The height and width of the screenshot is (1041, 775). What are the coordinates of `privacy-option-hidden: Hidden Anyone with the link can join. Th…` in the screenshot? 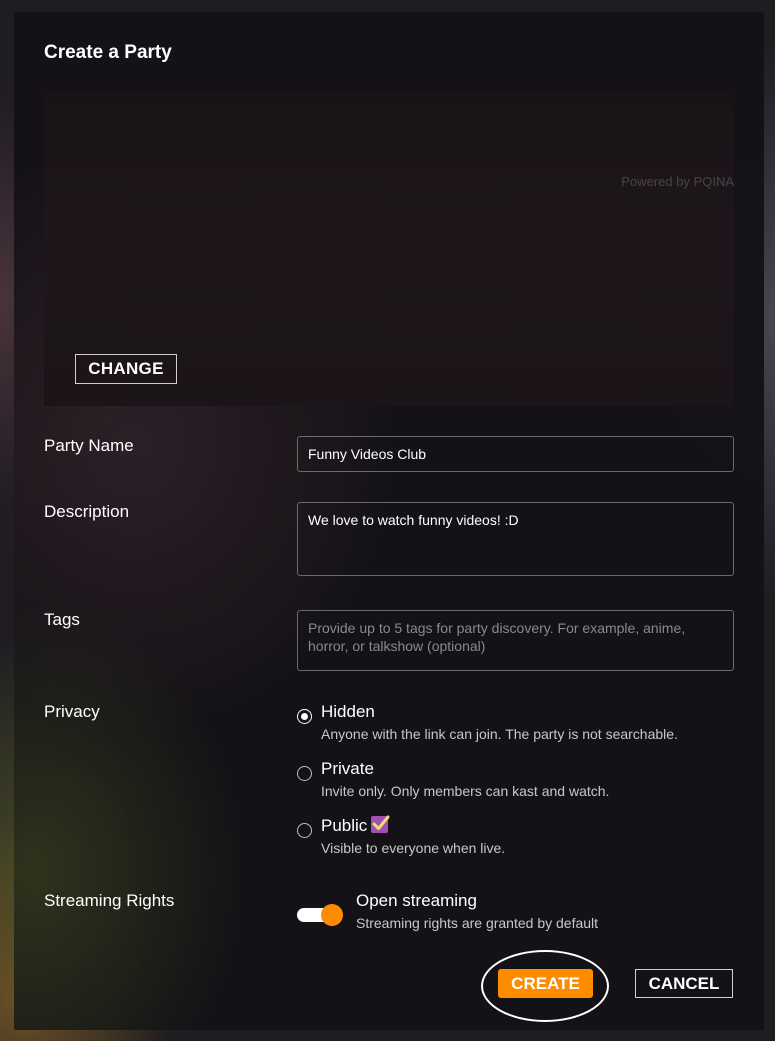 It's located at (517, 724).